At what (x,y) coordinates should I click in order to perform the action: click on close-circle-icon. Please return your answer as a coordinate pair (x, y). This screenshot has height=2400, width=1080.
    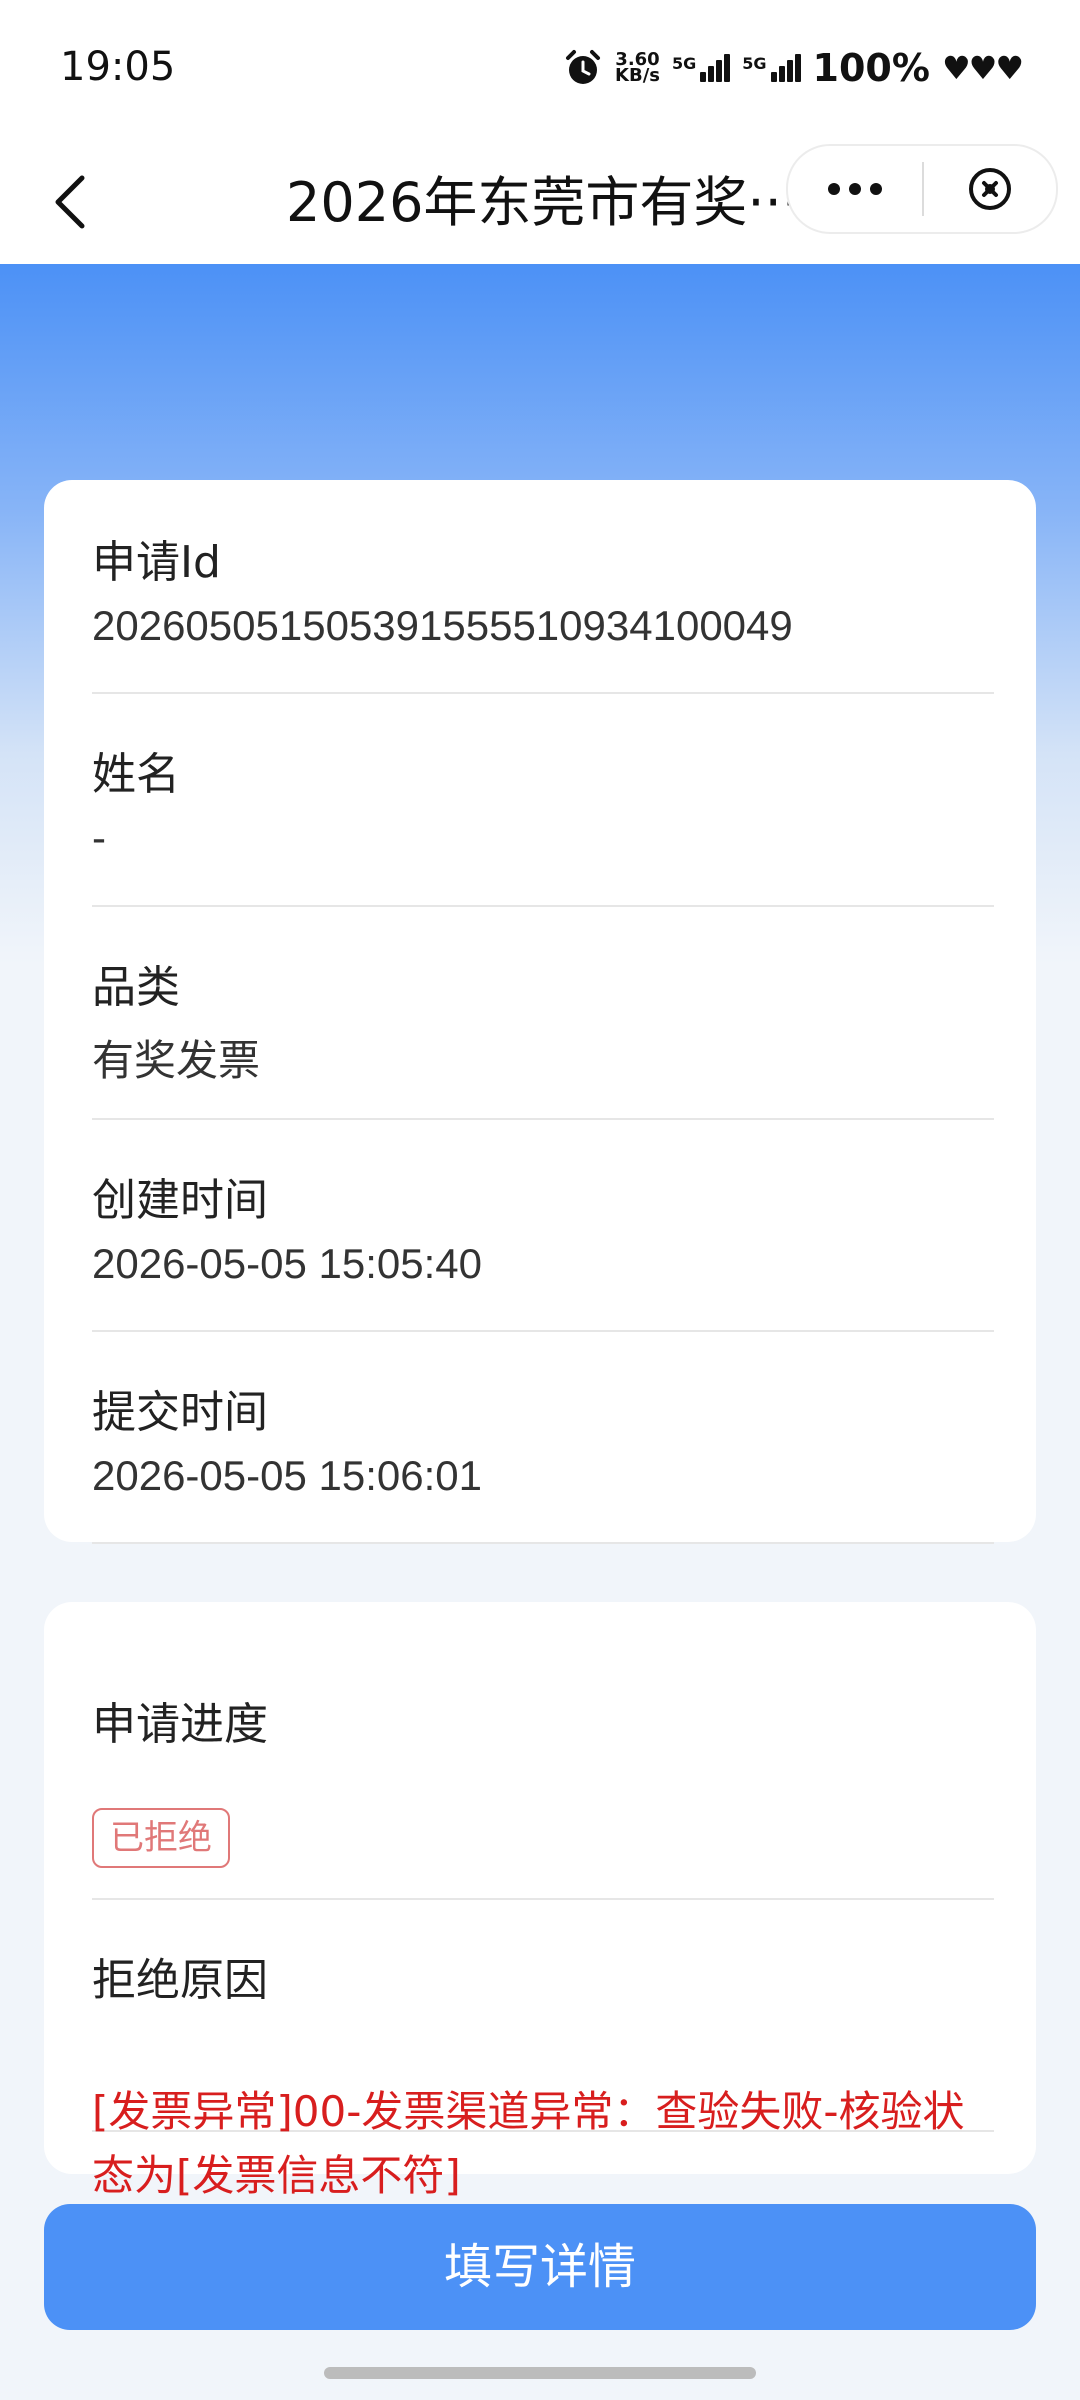
    Looking at the image, I should click on (990, 189).